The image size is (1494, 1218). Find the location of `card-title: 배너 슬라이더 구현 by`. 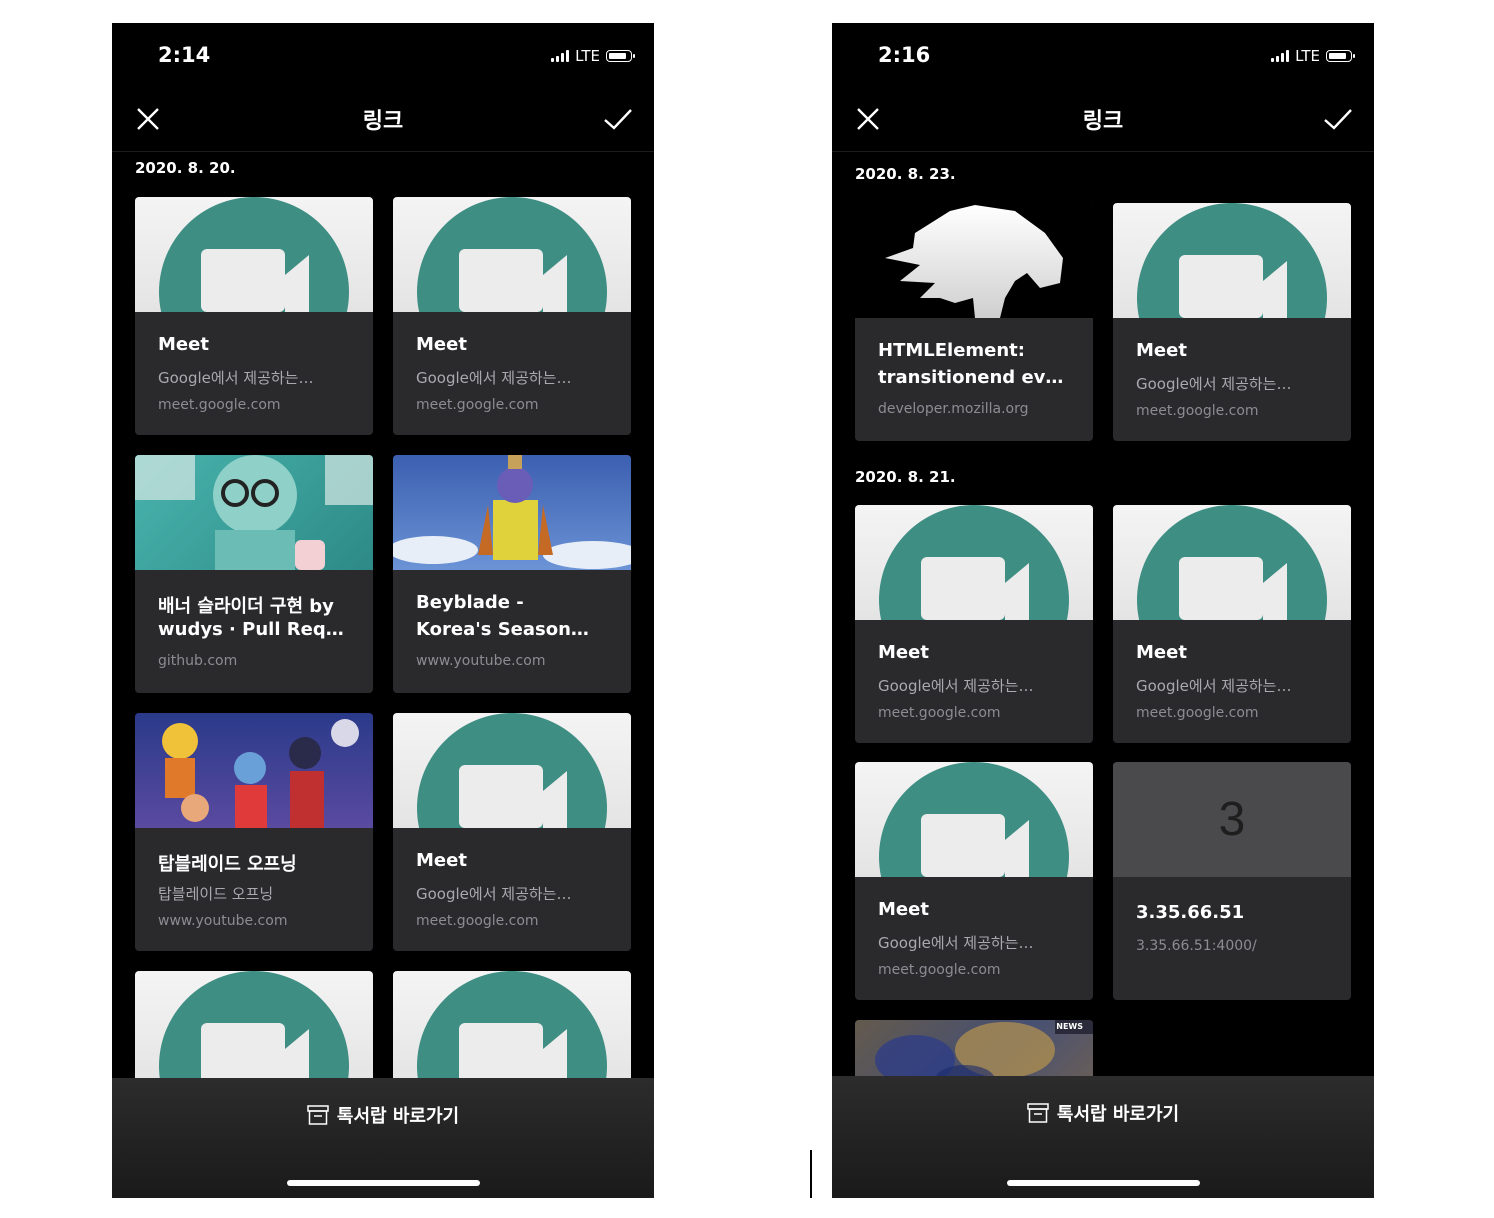

card-title: 배너 슬라이더 구현 by is located at coordinates (246, 606).